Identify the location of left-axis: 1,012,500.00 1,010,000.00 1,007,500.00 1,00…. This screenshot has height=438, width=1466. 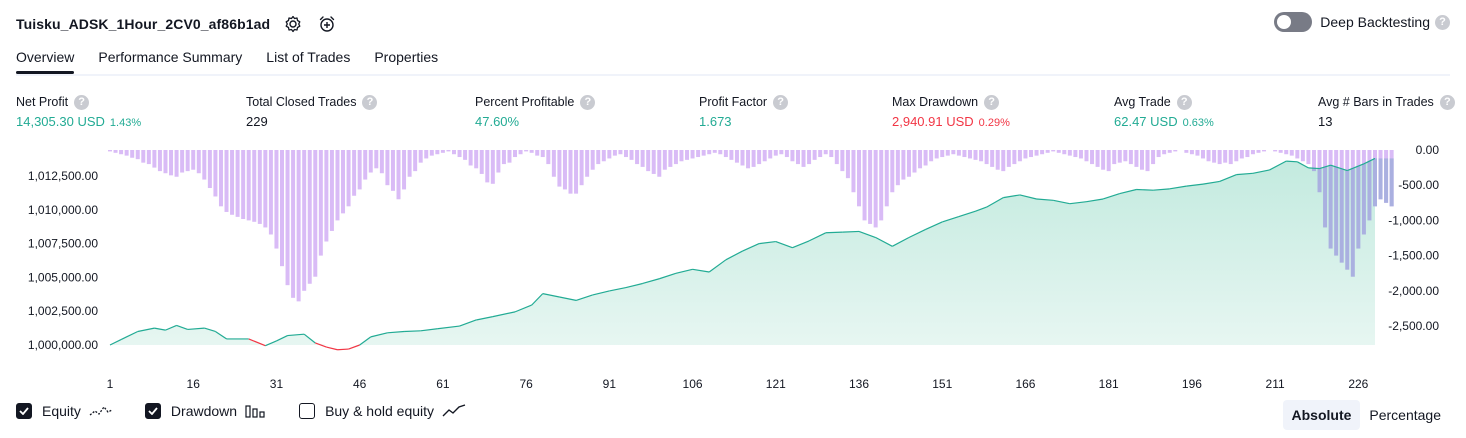
(63, 260).